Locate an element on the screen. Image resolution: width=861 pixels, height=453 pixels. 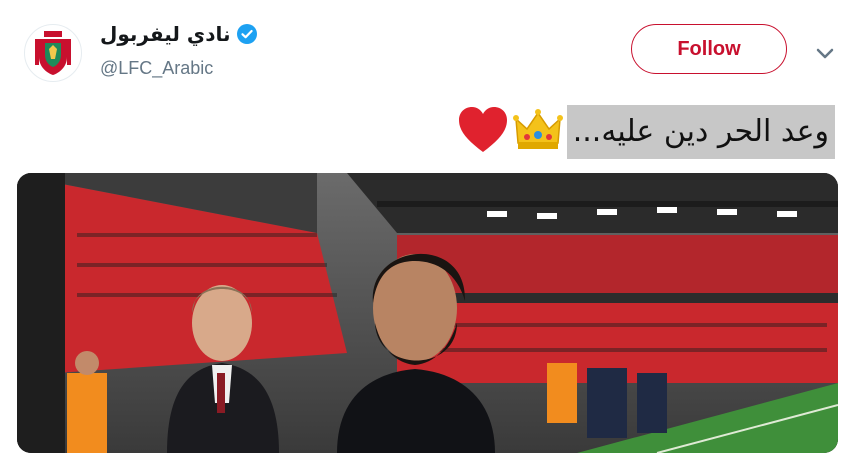
chevron-down-icon is located at coordinates (825, 53).